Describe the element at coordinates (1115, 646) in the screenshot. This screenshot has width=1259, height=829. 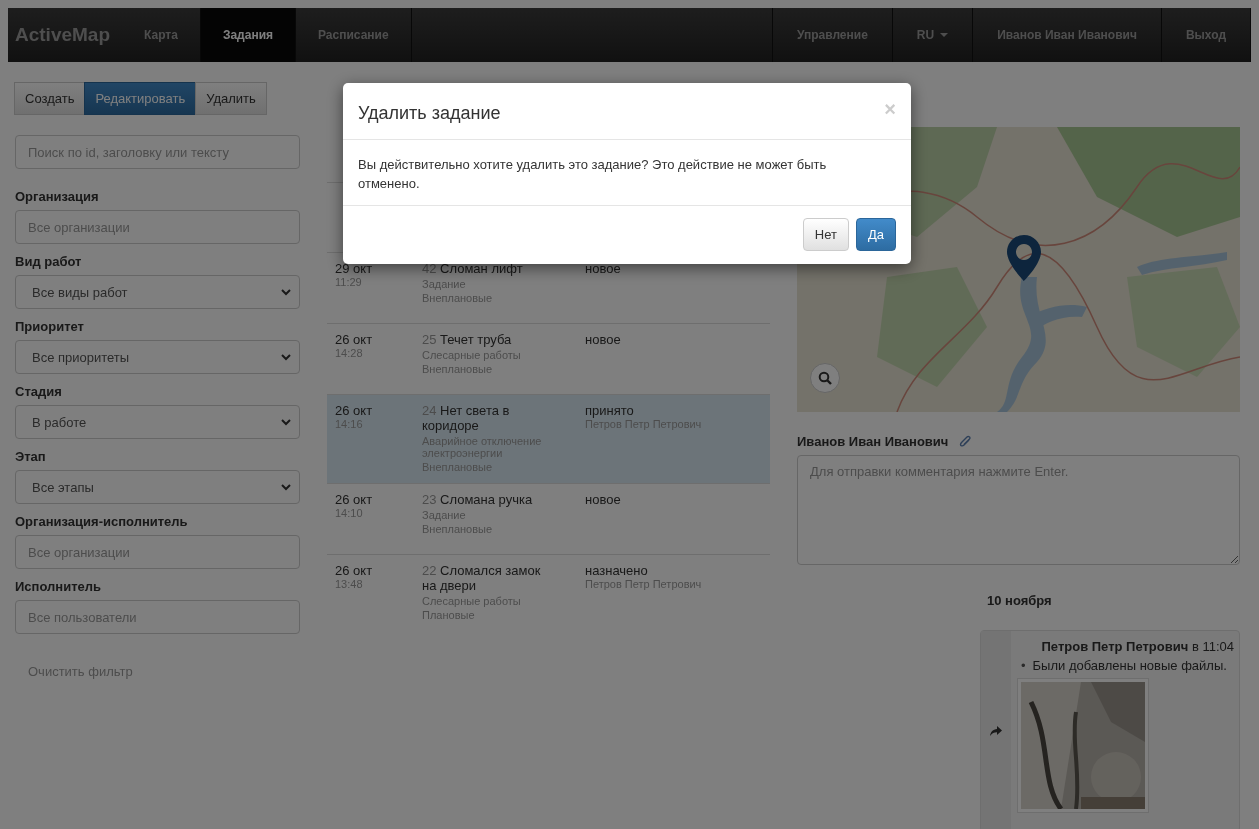
I see `history-author: Петров Петр Петрович` at that location.